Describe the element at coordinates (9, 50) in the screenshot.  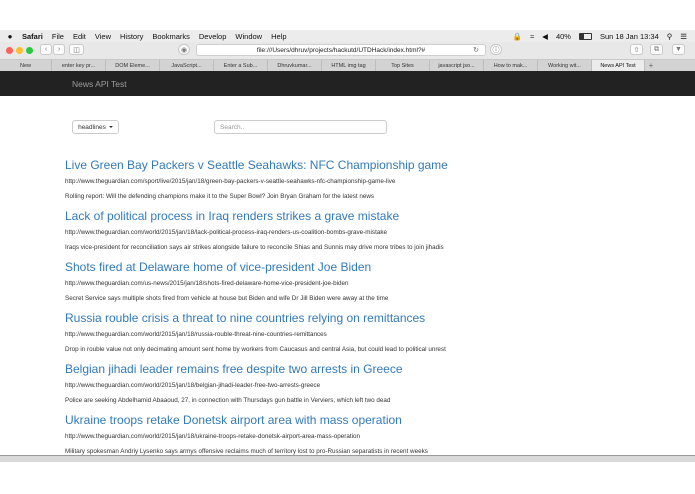
I see `close-window-button` at that location.